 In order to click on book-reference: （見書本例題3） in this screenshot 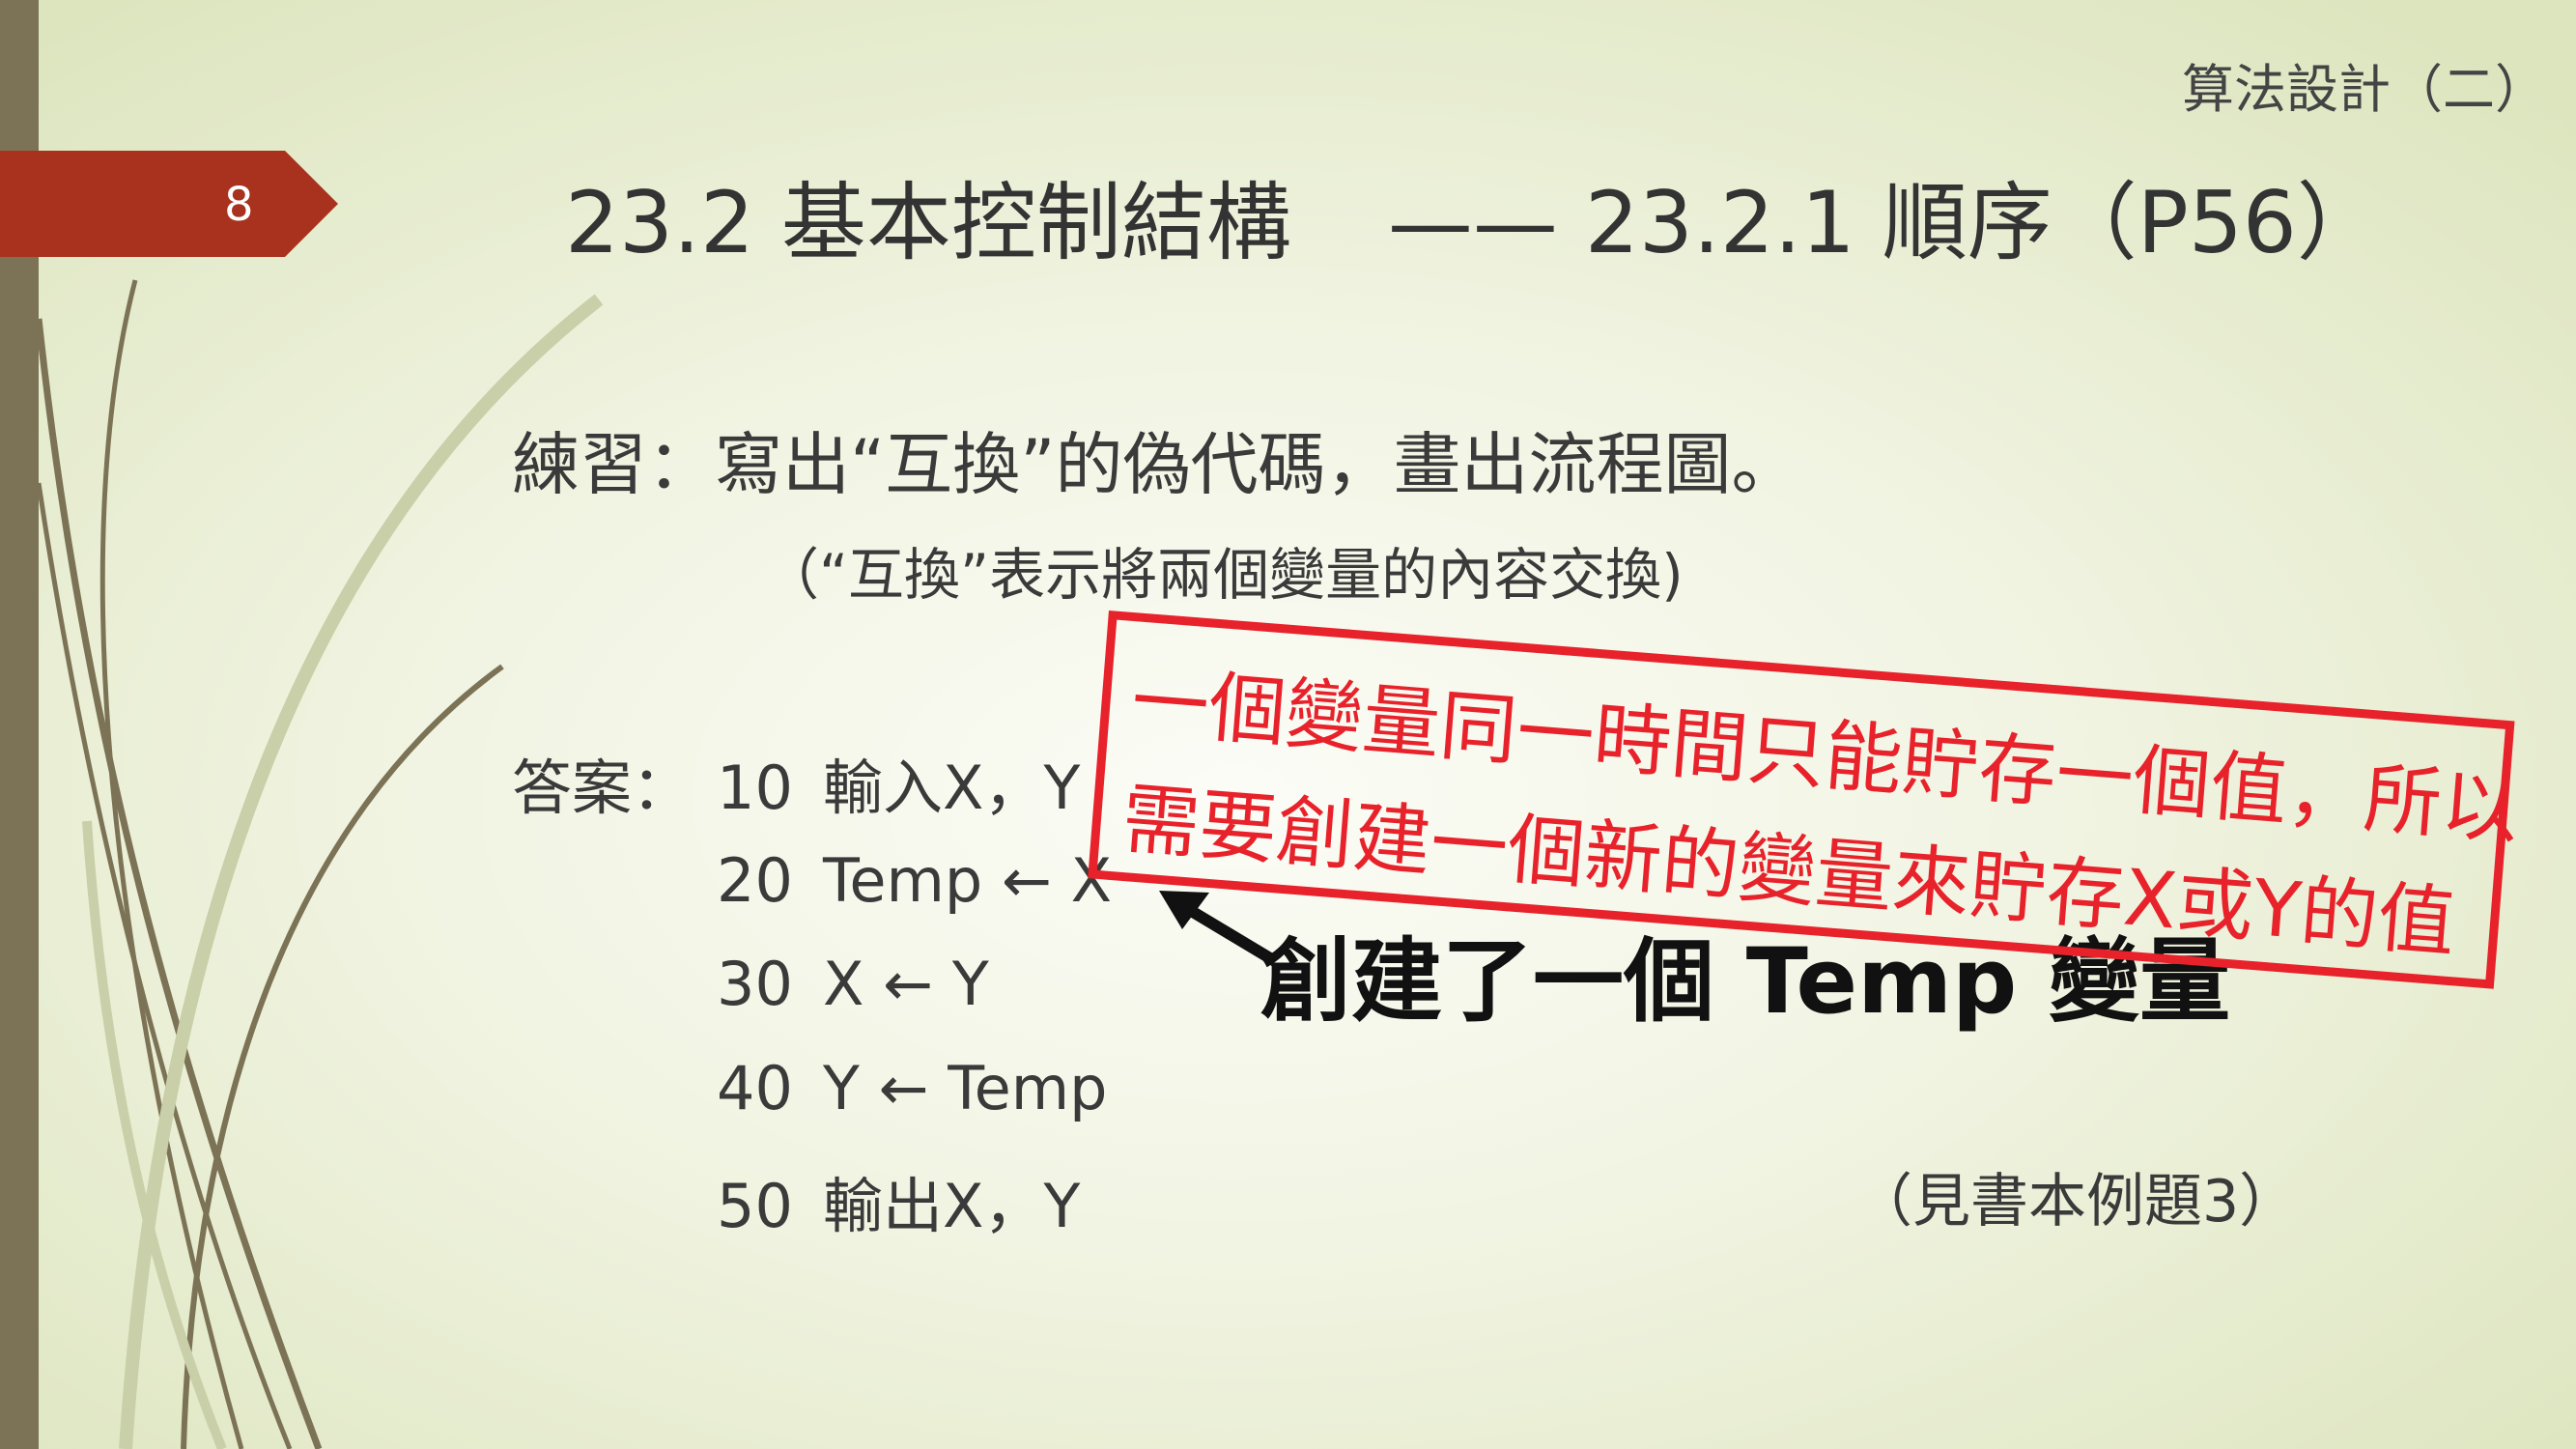, I will do `click(2076, 1202)`.